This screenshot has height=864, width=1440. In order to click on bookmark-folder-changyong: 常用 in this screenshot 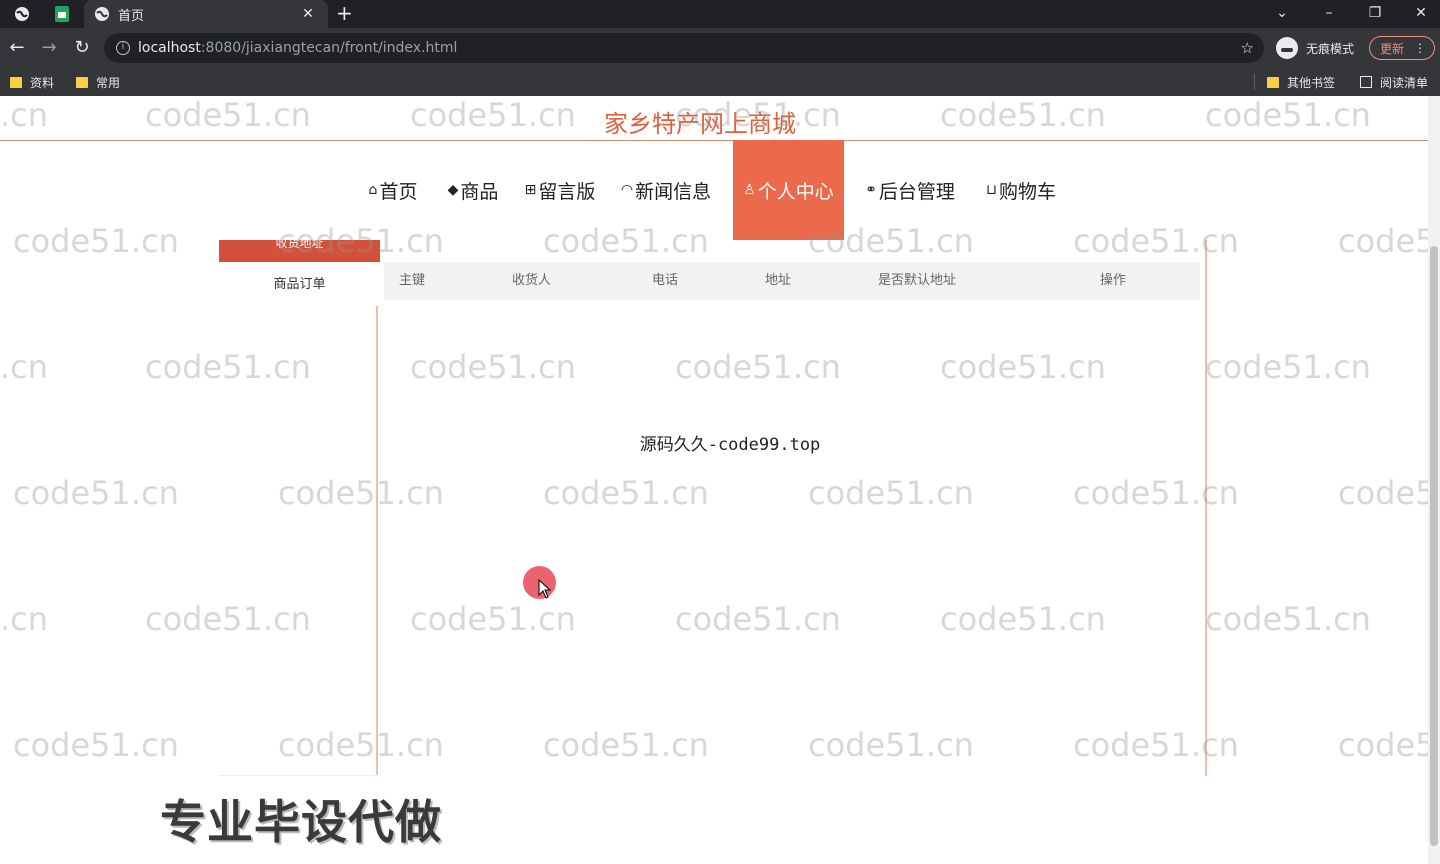, I will do `click(98, 82)`.